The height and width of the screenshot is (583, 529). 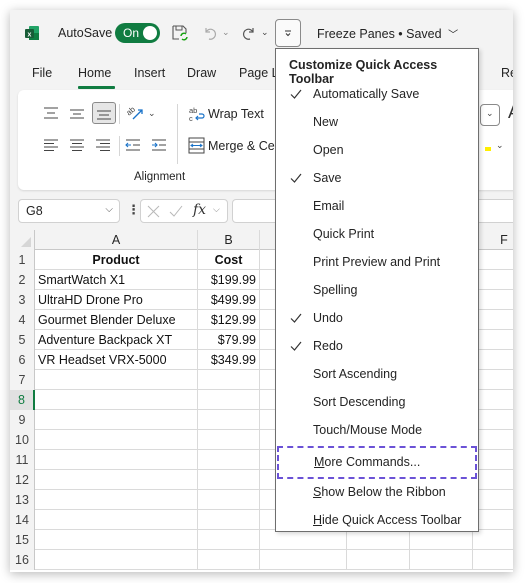 I want to click on more-options-icon: ⋮, so click(x=133, y=210).